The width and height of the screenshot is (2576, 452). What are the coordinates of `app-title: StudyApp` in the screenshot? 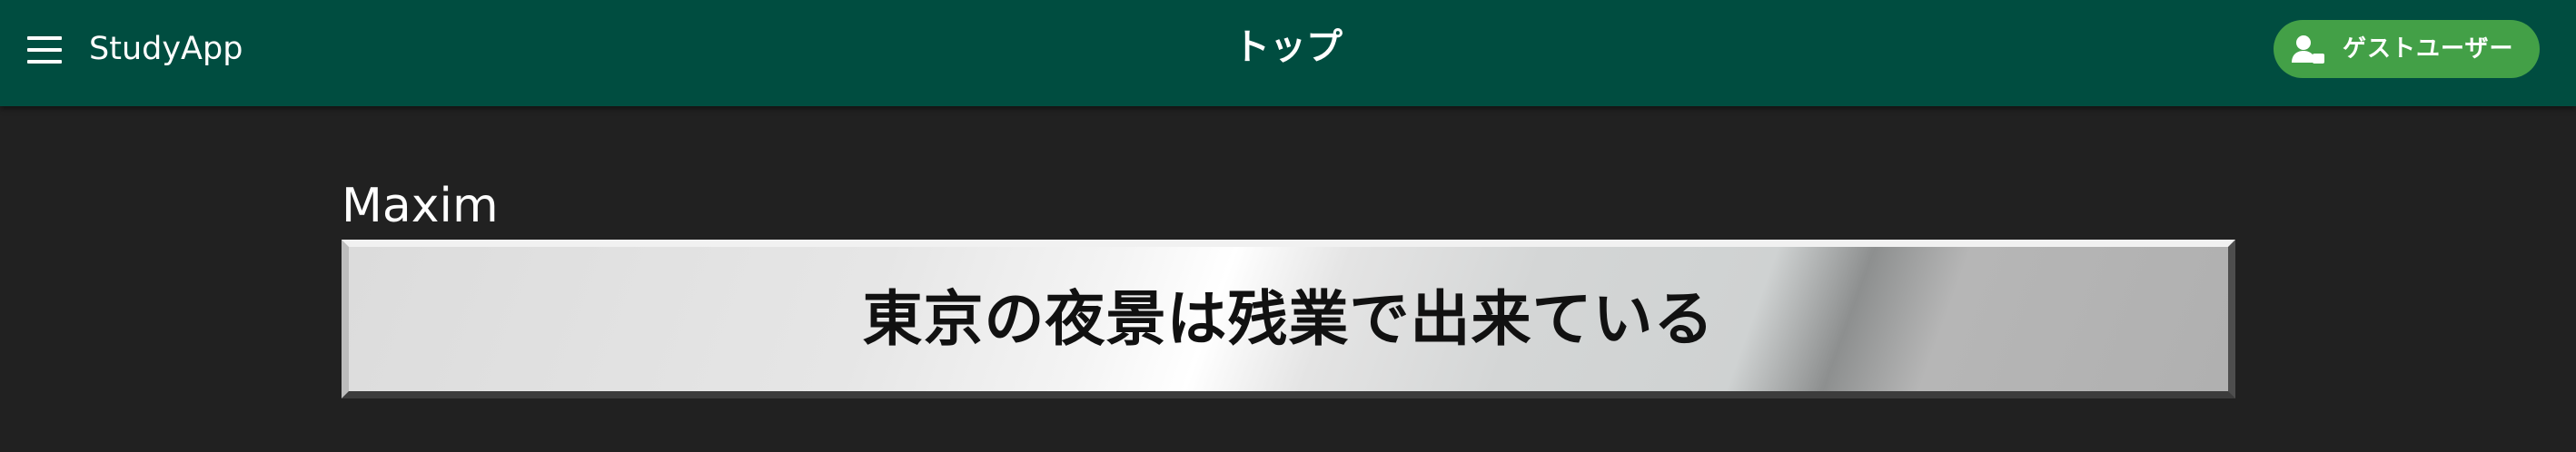 It's located at (166, 49).